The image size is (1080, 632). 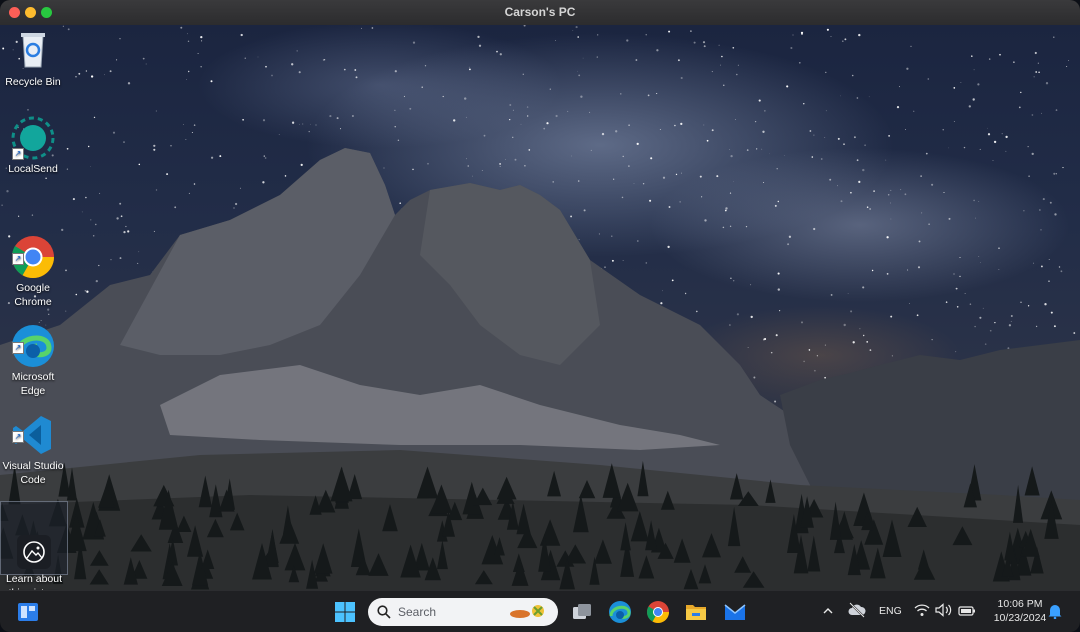 What do you see at coordinates (828, 613) in the screenshot?
I see `show-hidden-icons-chevron-icon` at bounding box center [828, 613].